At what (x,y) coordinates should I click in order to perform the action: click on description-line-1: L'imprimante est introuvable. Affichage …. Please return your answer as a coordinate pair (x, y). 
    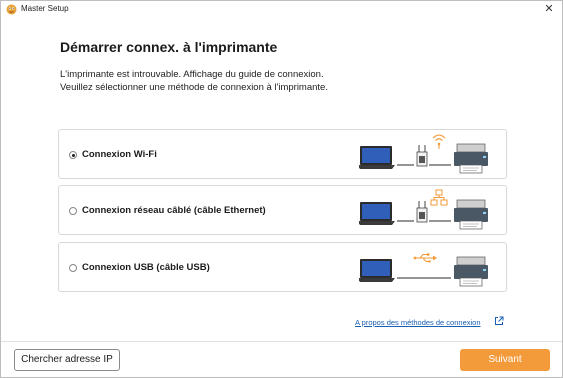
    Looking at the image, I should click on (192, 74).